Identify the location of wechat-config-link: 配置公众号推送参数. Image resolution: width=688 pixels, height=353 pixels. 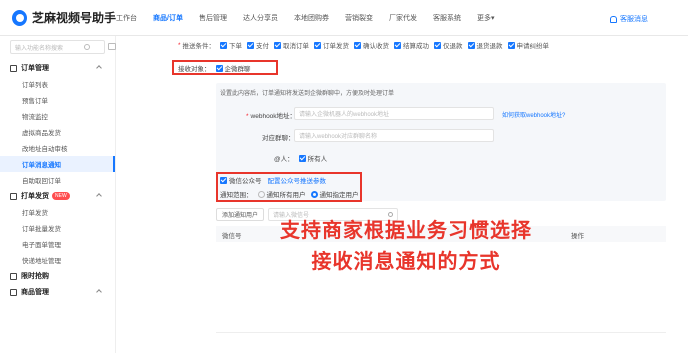
(297, 180).